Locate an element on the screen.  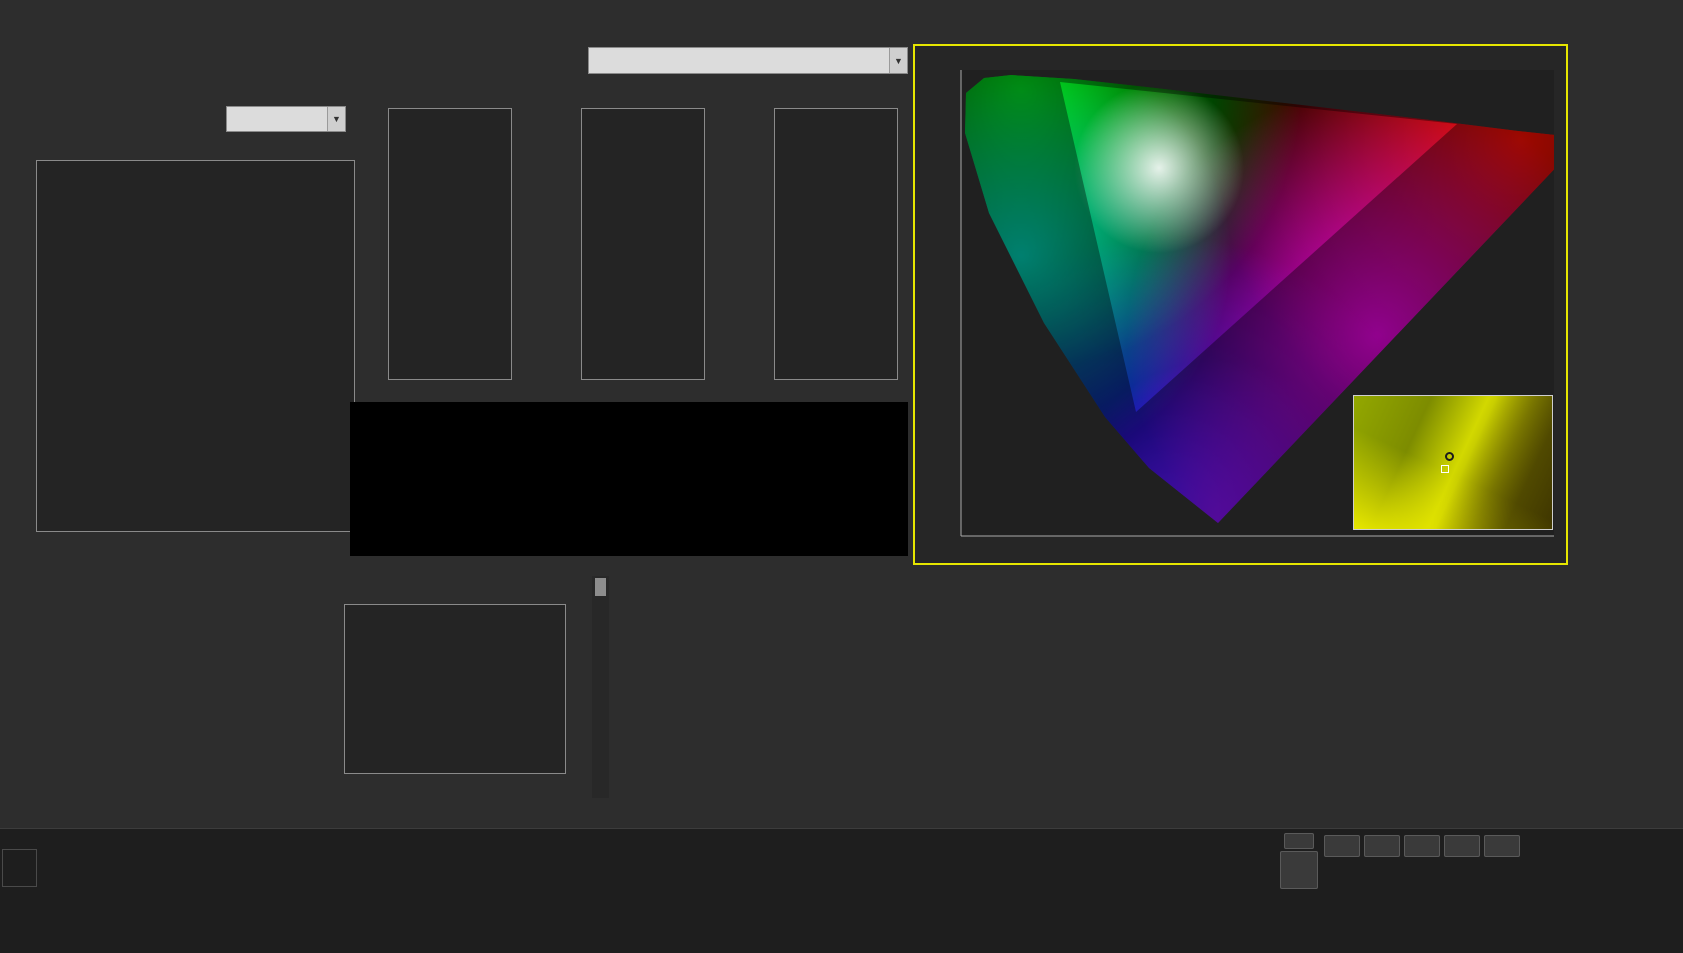
table-scroll-handle is located at coordinates (600, 587).